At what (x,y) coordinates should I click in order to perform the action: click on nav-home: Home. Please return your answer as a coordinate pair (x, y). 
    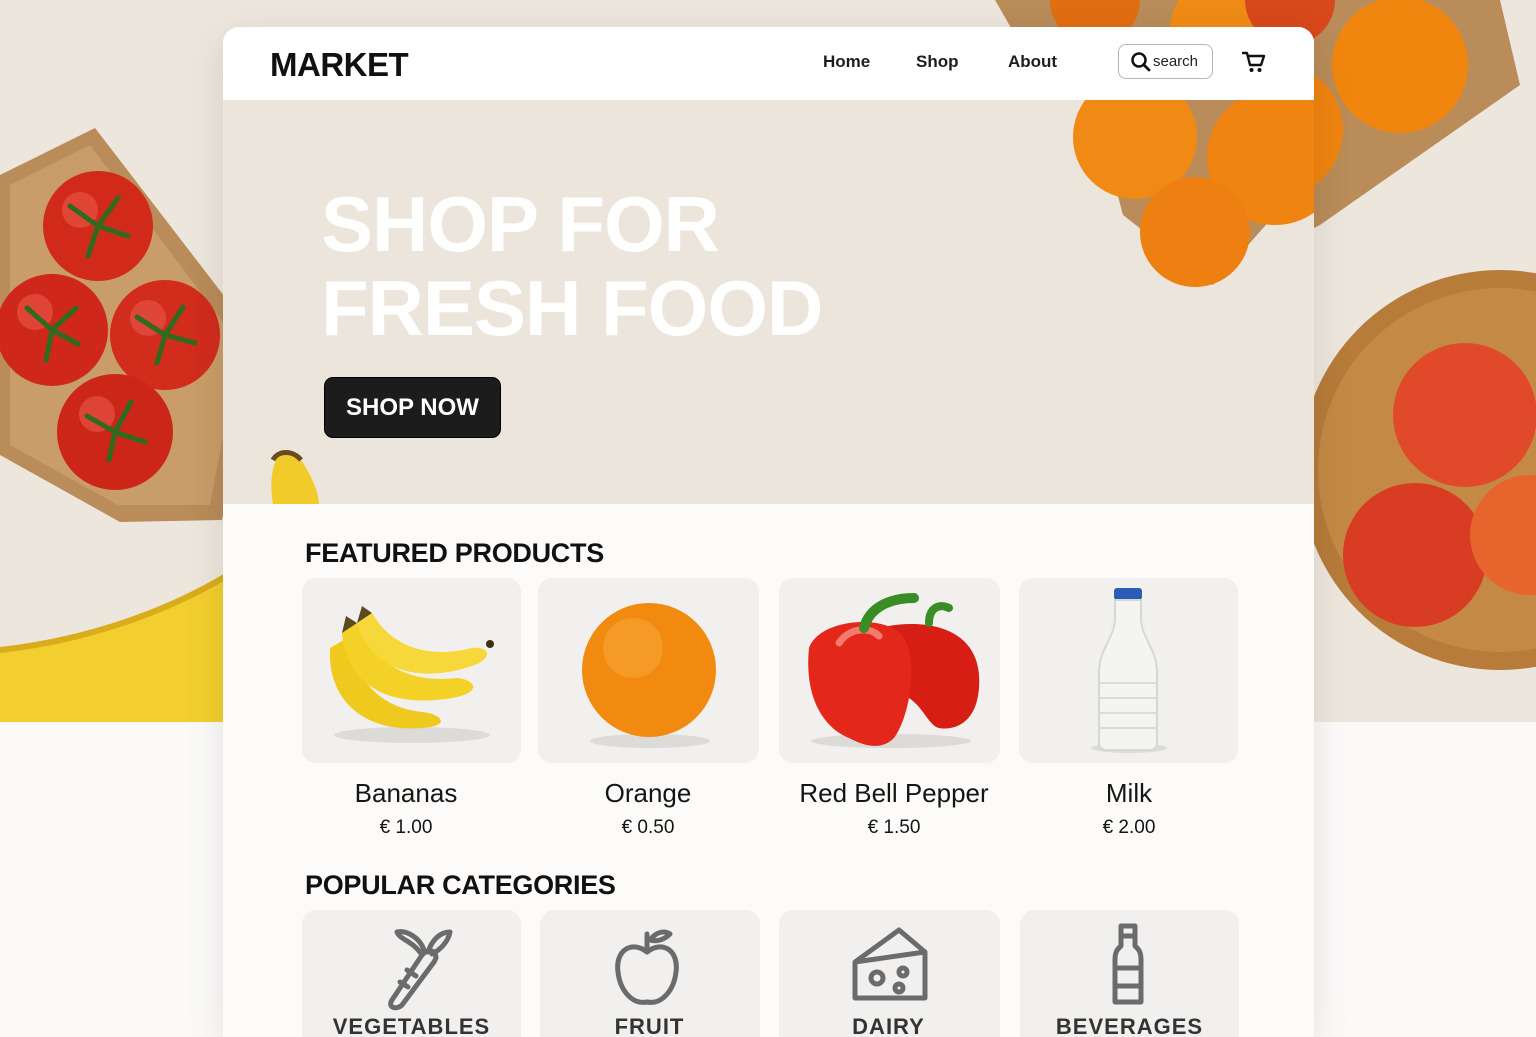
    Looking at the image, I should click on (846, 62).